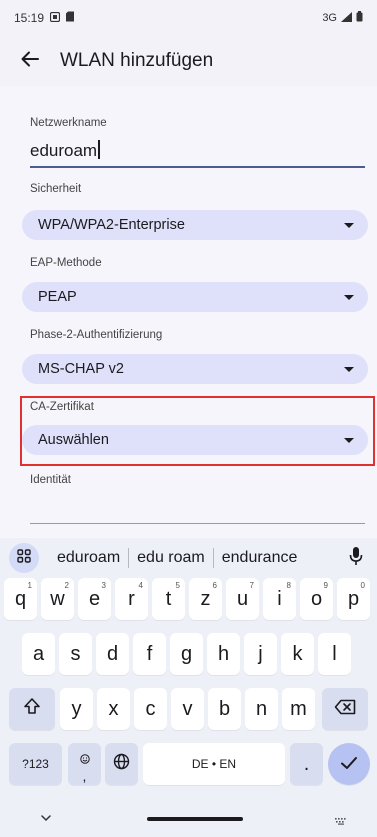 This screenshot has width=377, height=837. I want to click on key-l: l, so click(334, 654).